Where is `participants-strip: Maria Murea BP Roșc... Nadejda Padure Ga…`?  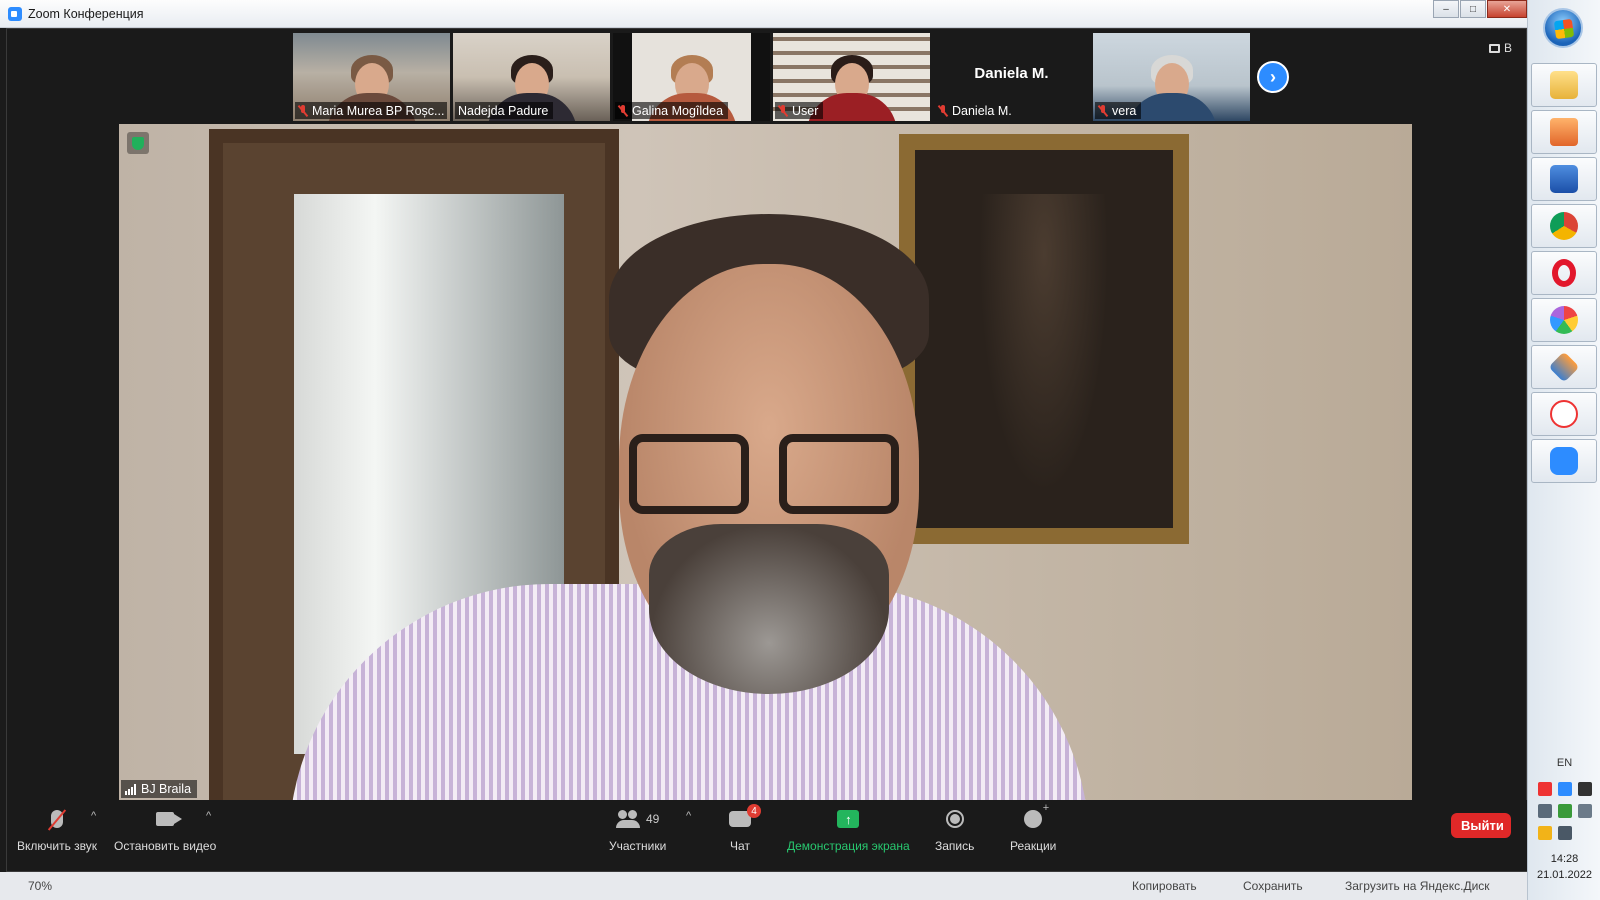 participants-strip: Maria Murea BP Roșc... Nadejda Padure Ga… is located at coordinates (771, 77).